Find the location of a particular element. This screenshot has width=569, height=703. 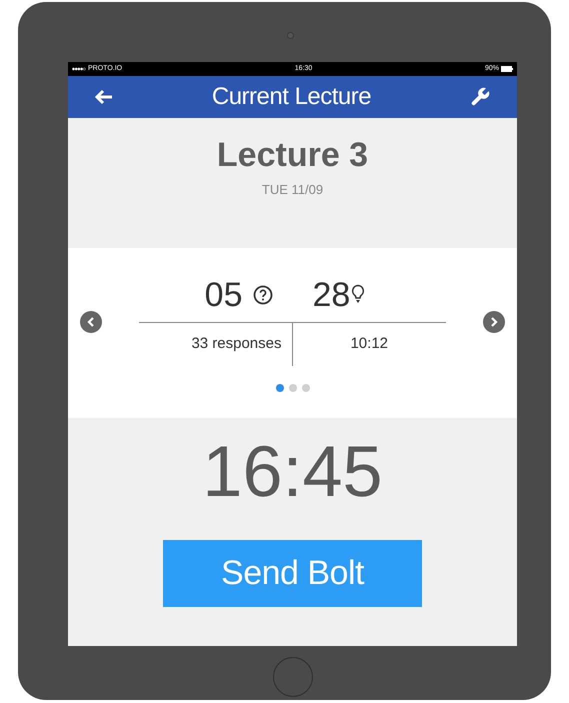

responses-label: 33 responses is located at coordinates (236, 344).